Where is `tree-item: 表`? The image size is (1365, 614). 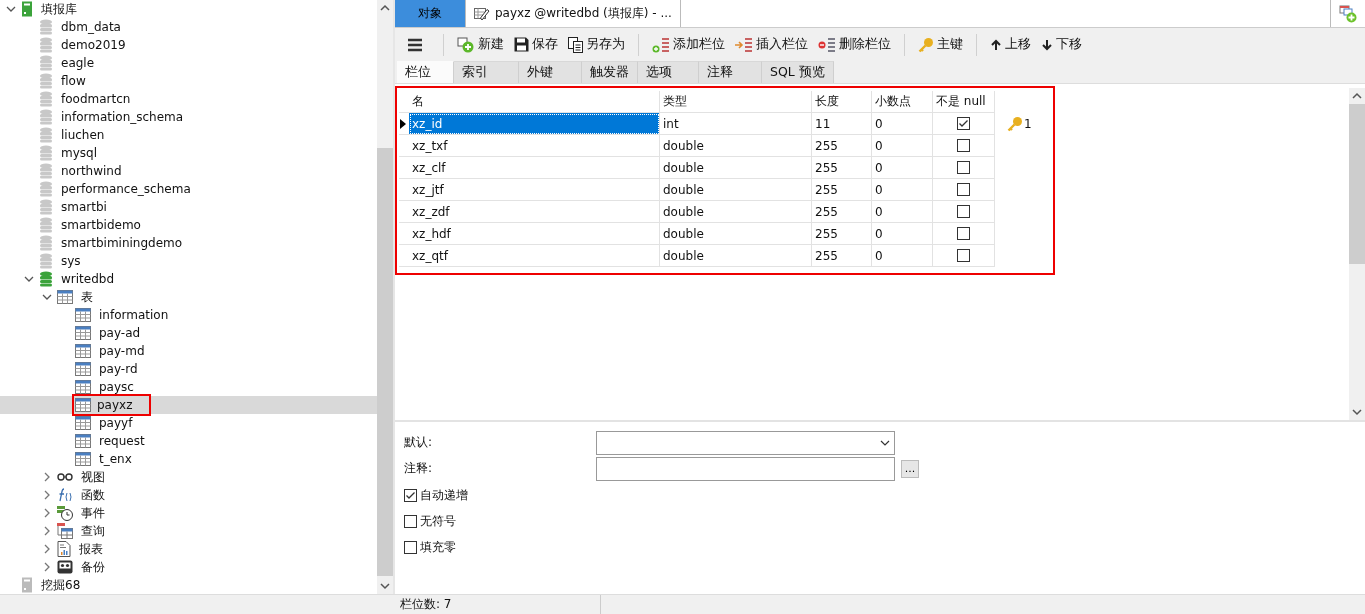
tree-item: 表 is located at coordinates (87, 297).